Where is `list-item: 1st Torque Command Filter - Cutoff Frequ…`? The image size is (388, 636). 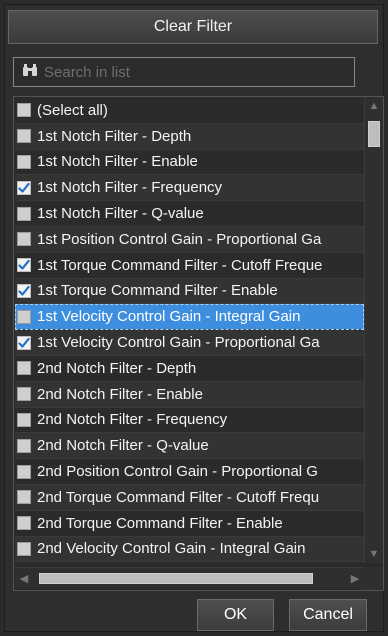 list-item: 1st Torque Command Filter - Cutoff Frequ… is located at coordinates (189, 265).